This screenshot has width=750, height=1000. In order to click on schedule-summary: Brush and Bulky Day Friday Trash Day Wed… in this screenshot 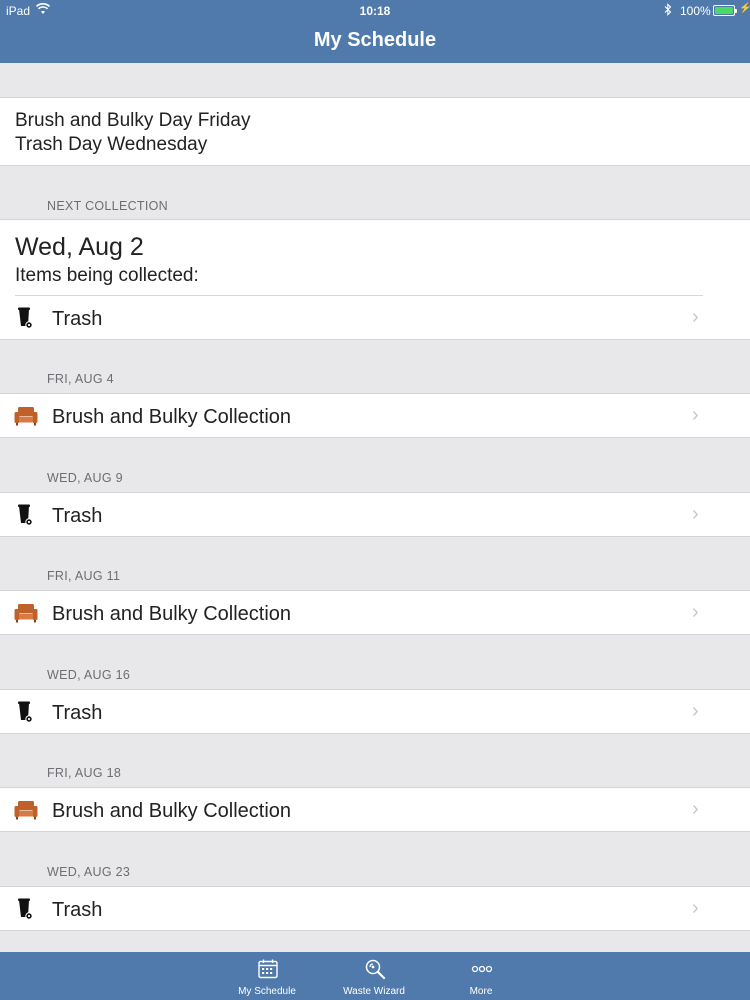, I will do `click(375, 131)`.